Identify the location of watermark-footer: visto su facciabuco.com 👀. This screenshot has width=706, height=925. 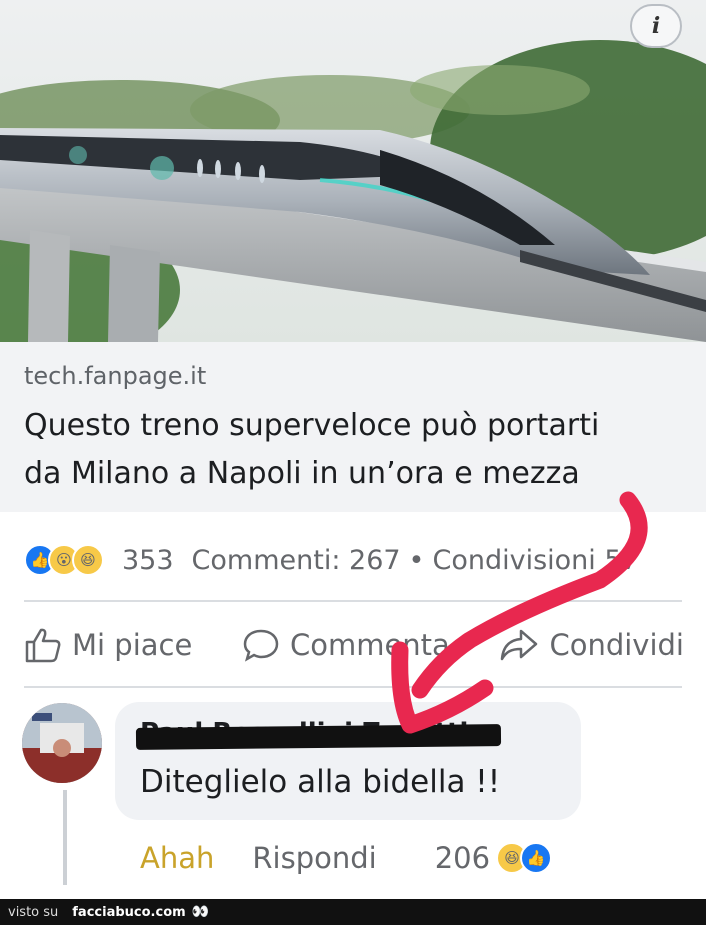
(353, 912).